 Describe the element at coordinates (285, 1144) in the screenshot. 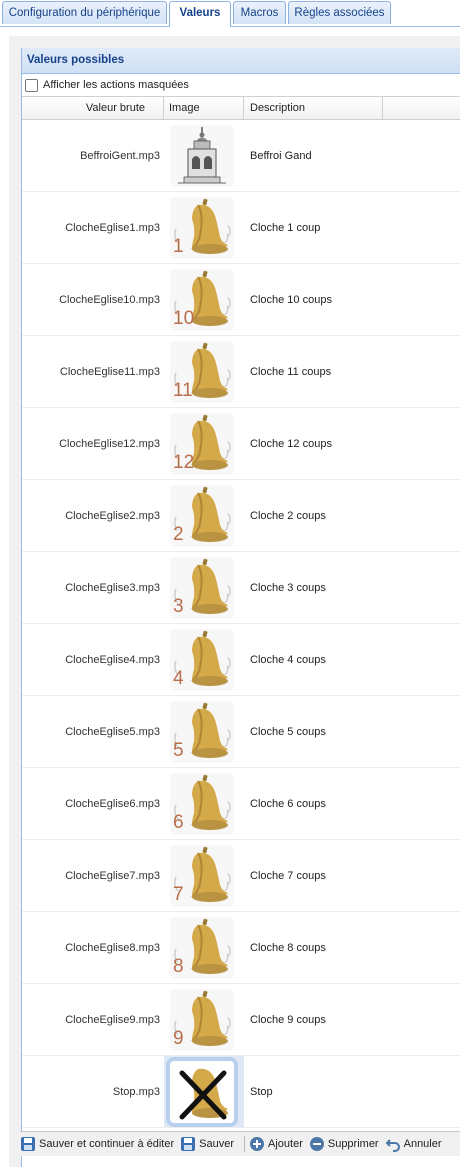

I see `add-label: Ajouter` at that location.